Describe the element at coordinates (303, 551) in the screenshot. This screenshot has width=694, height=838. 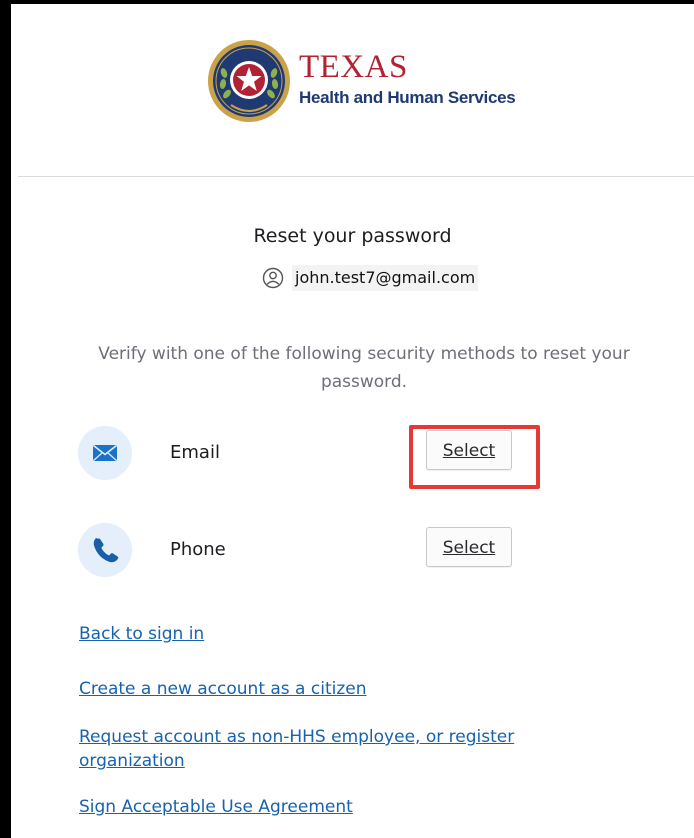
I see `method-phone: Phone Select` at that location.